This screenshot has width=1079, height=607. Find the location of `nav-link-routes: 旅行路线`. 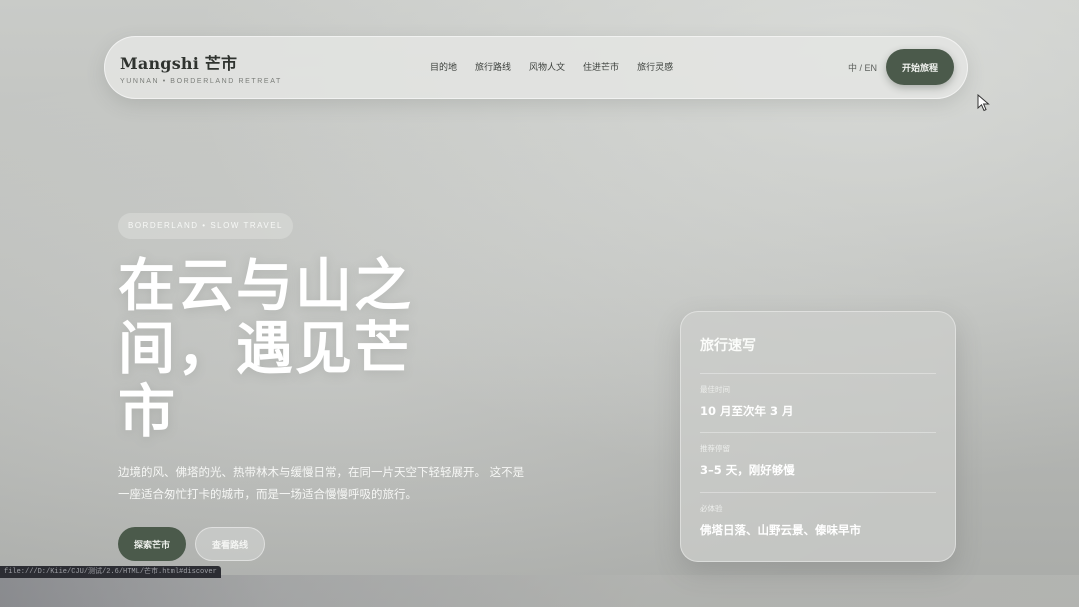

nav-link-routes: 旅行路线 is located at coordinates (493, 66).